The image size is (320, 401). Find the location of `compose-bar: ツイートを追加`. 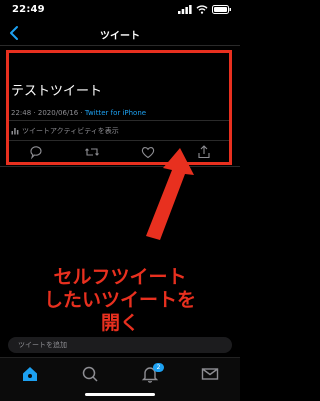

compose-bar: ツイートを追加 is located at coordinates (120, 345).